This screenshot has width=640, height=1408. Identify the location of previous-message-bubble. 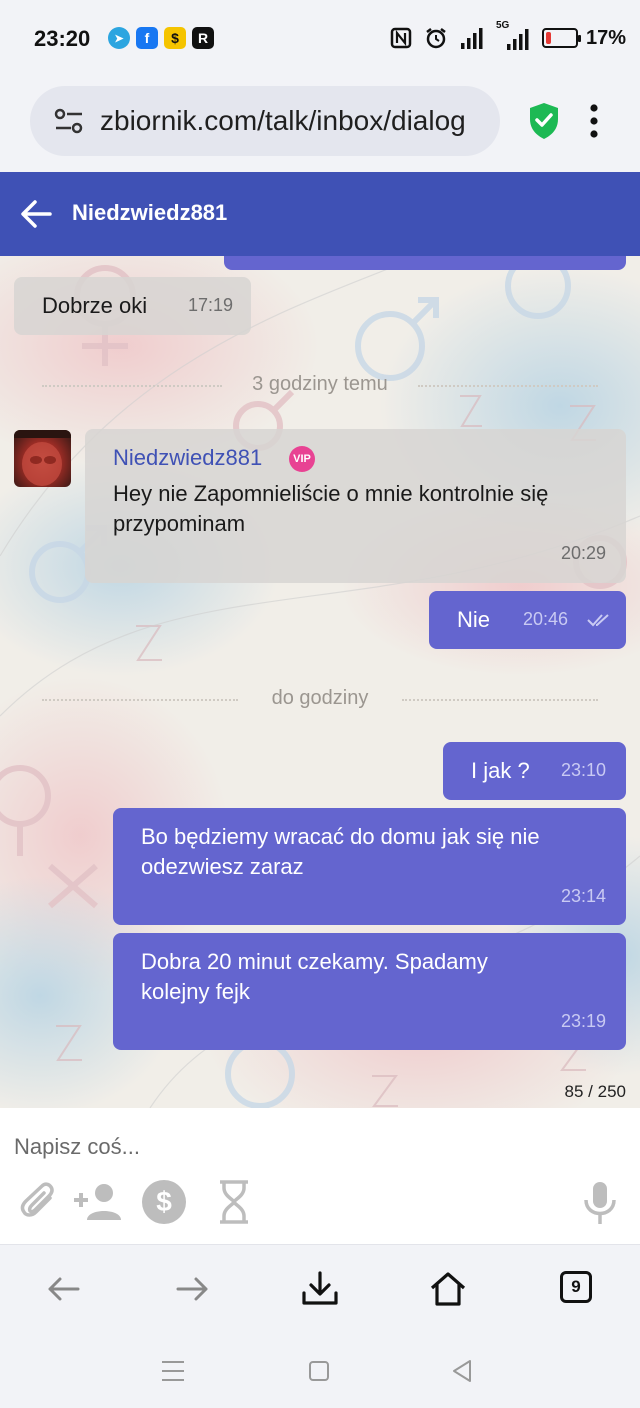
(425, 263).